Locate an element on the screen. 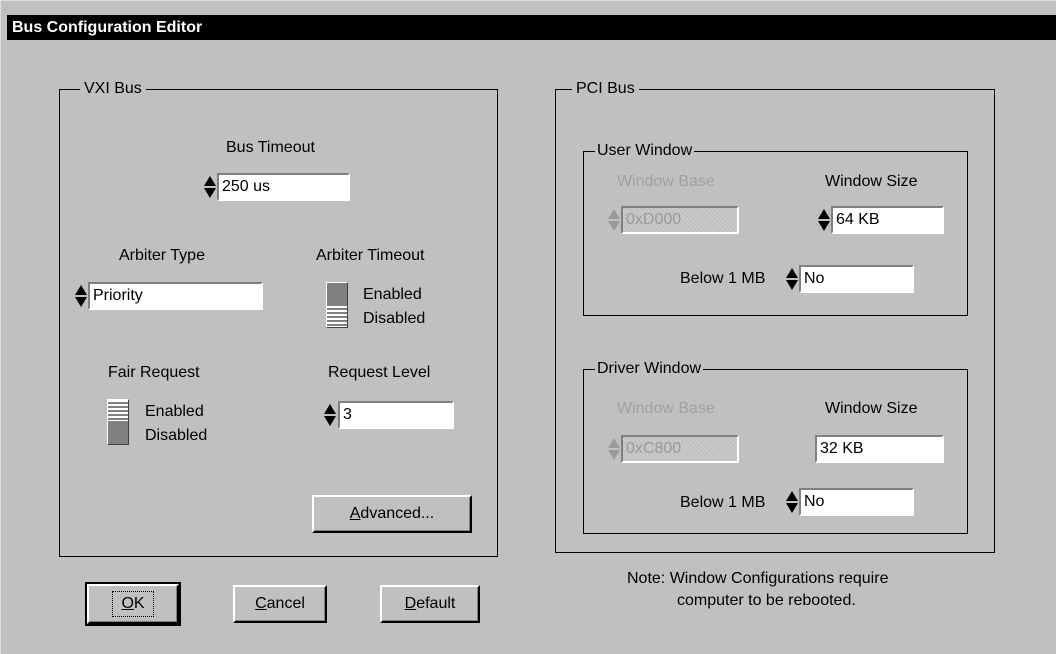 The image size is (1056, 654). request-level-spinner is located at coordinates (330, 415).